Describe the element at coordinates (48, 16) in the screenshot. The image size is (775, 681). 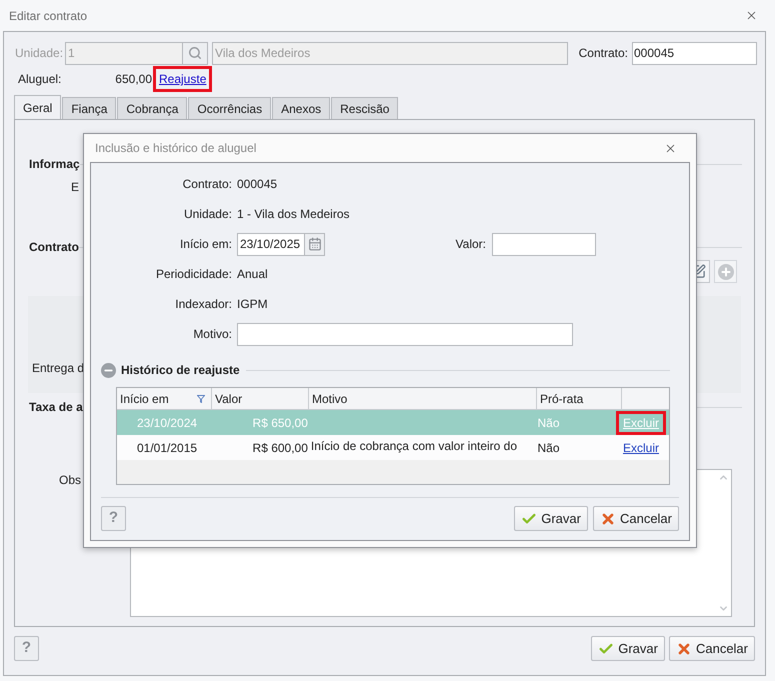
I see `window-title: Editar contrato` at that location.